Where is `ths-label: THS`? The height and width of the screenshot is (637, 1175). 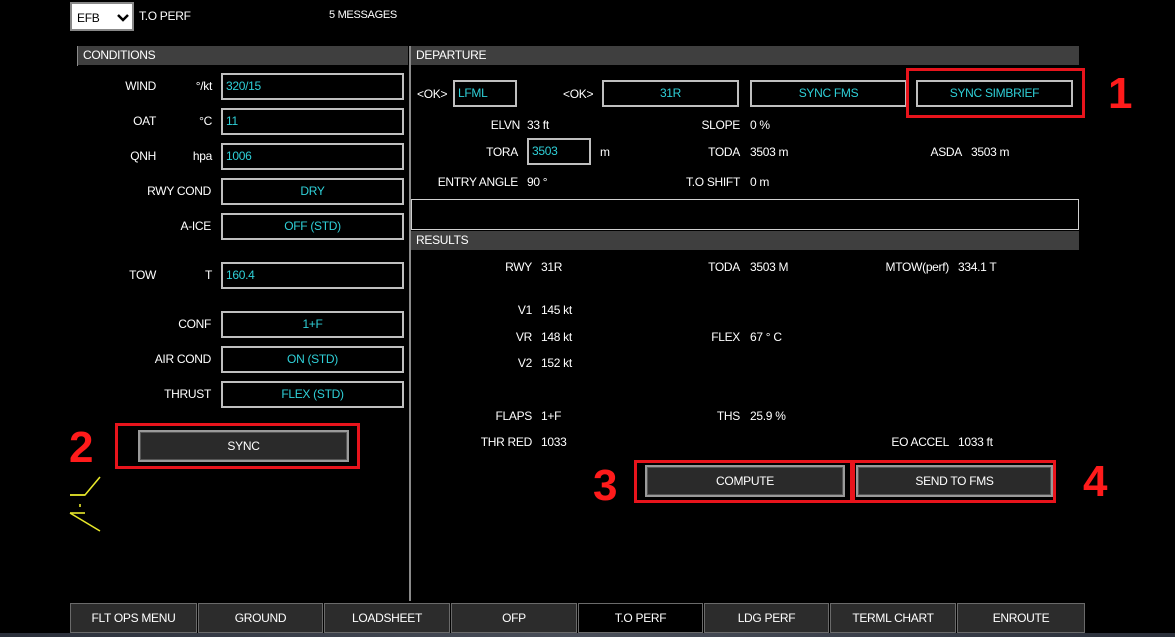 ths-label: THS is located at coordinates (728, 416).